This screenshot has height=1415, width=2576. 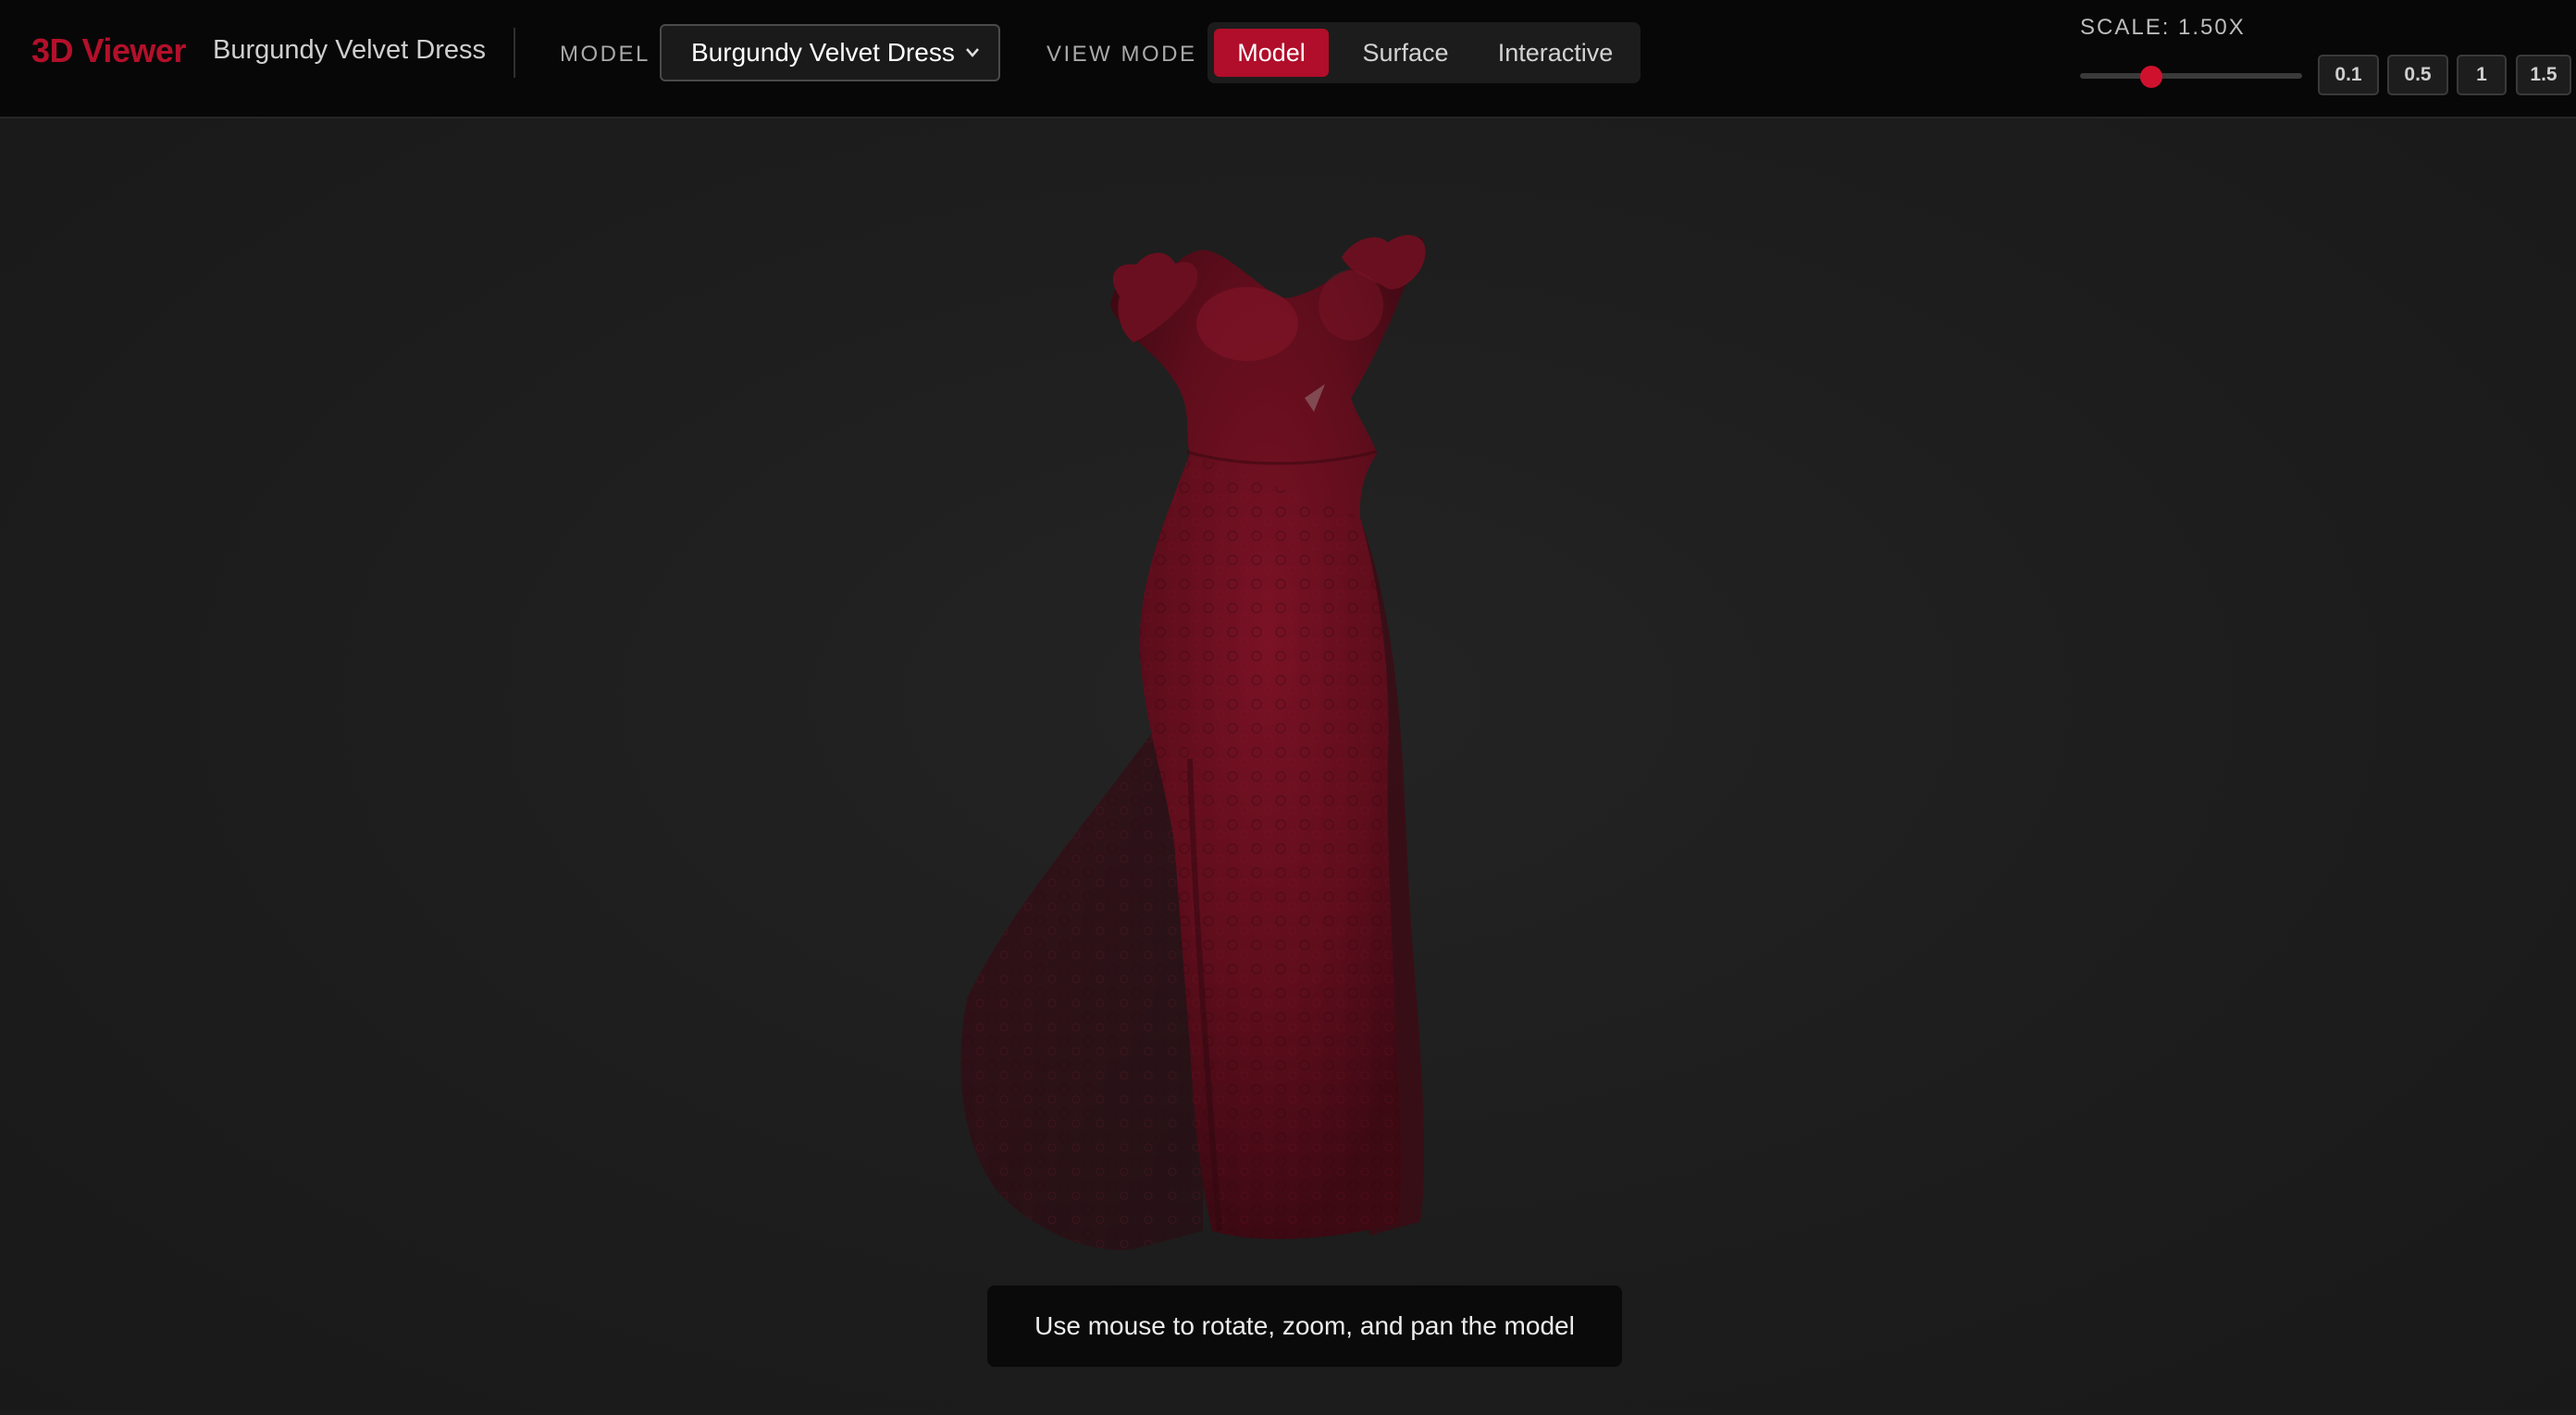 I want to click on chevron-down-icon, so click(x=973, y=63).